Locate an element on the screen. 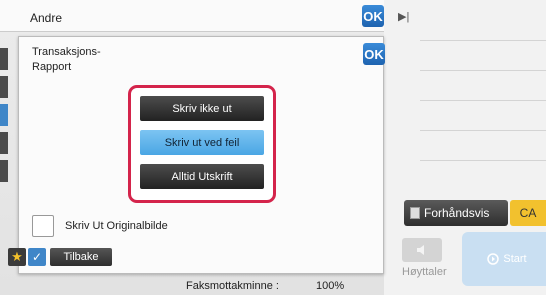 This screenshot has width=546, height=295. ca-label: CA is located at coordinates (528, 213).